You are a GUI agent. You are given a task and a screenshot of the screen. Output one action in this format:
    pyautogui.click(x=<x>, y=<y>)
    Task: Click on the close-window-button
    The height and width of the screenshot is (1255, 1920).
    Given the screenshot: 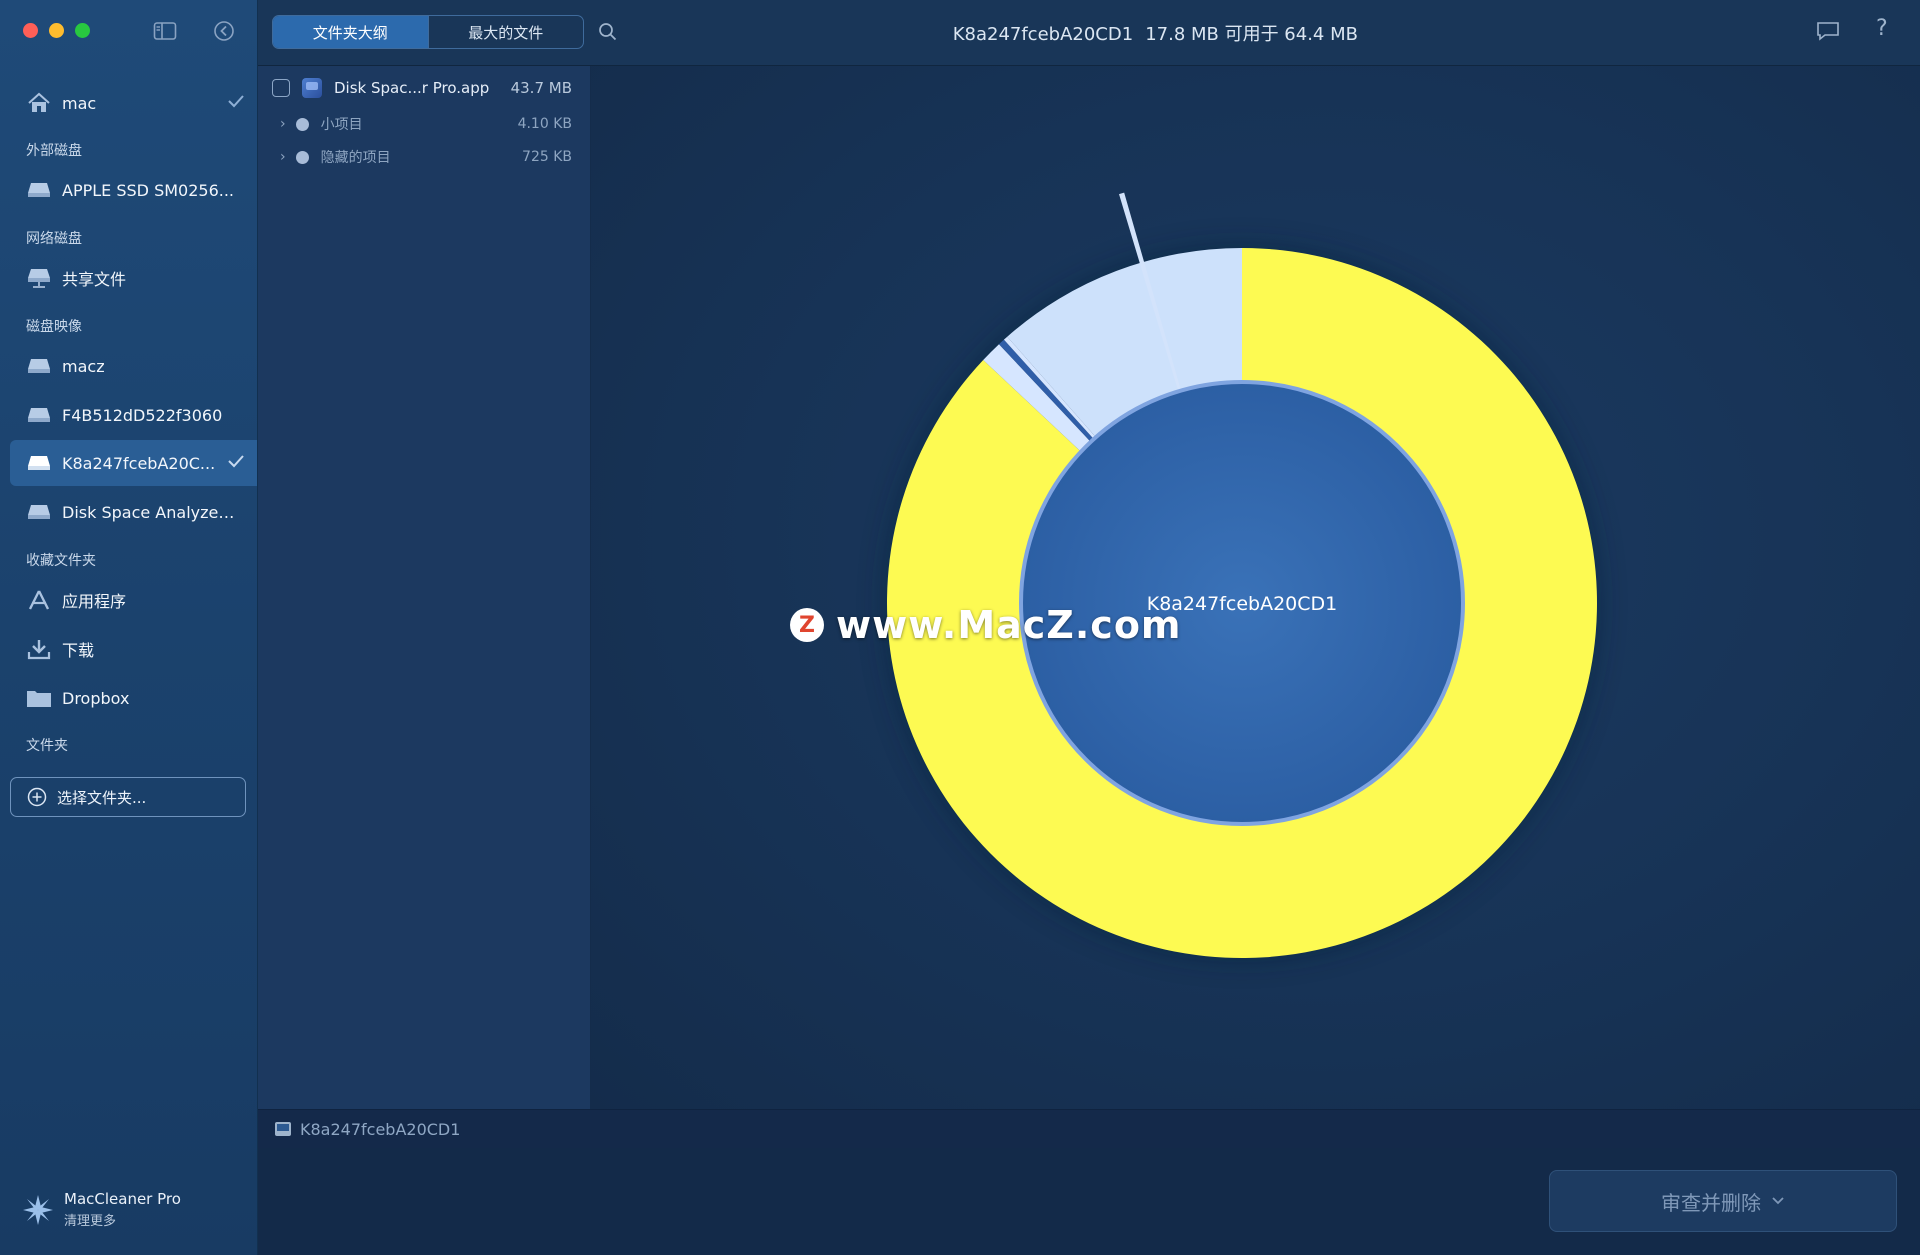 What is the action you would take?
    pyautogui.click(x=30, y=30)
    